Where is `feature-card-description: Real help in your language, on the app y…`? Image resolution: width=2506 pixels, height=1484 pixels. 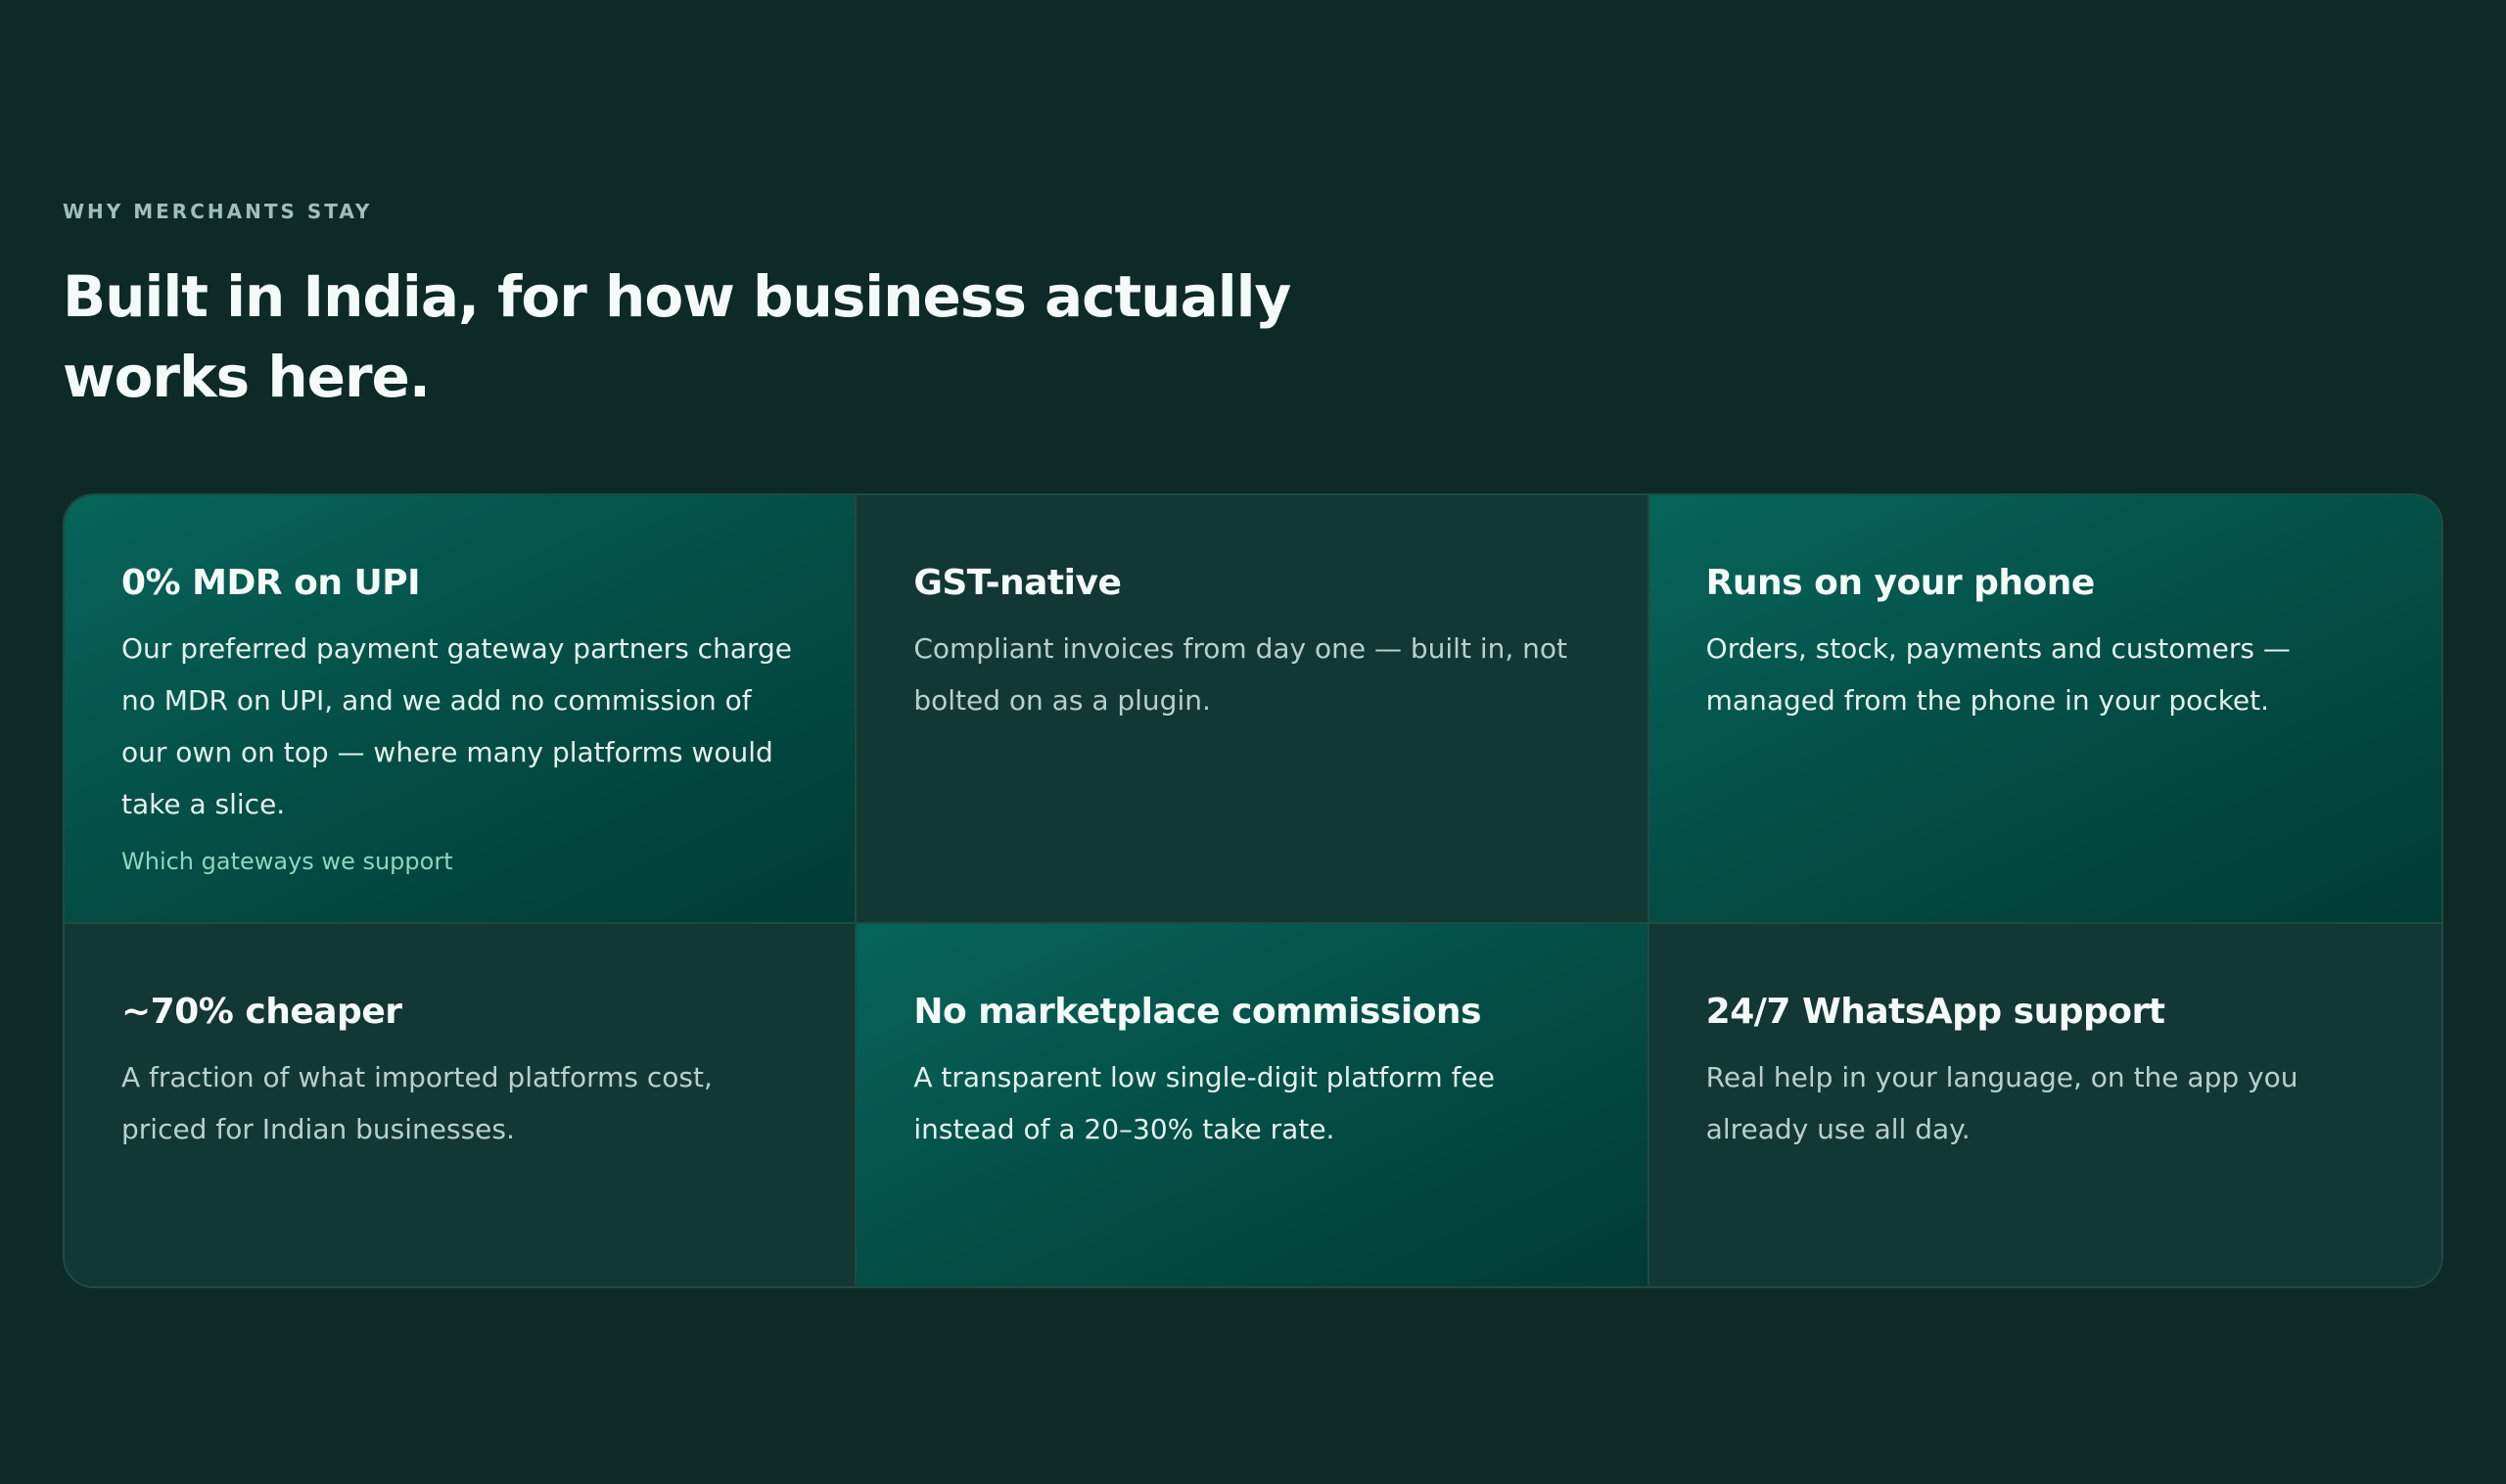
feature-card-description: Real help in your language, on the app y… is located at coordinates (2001, 1103).